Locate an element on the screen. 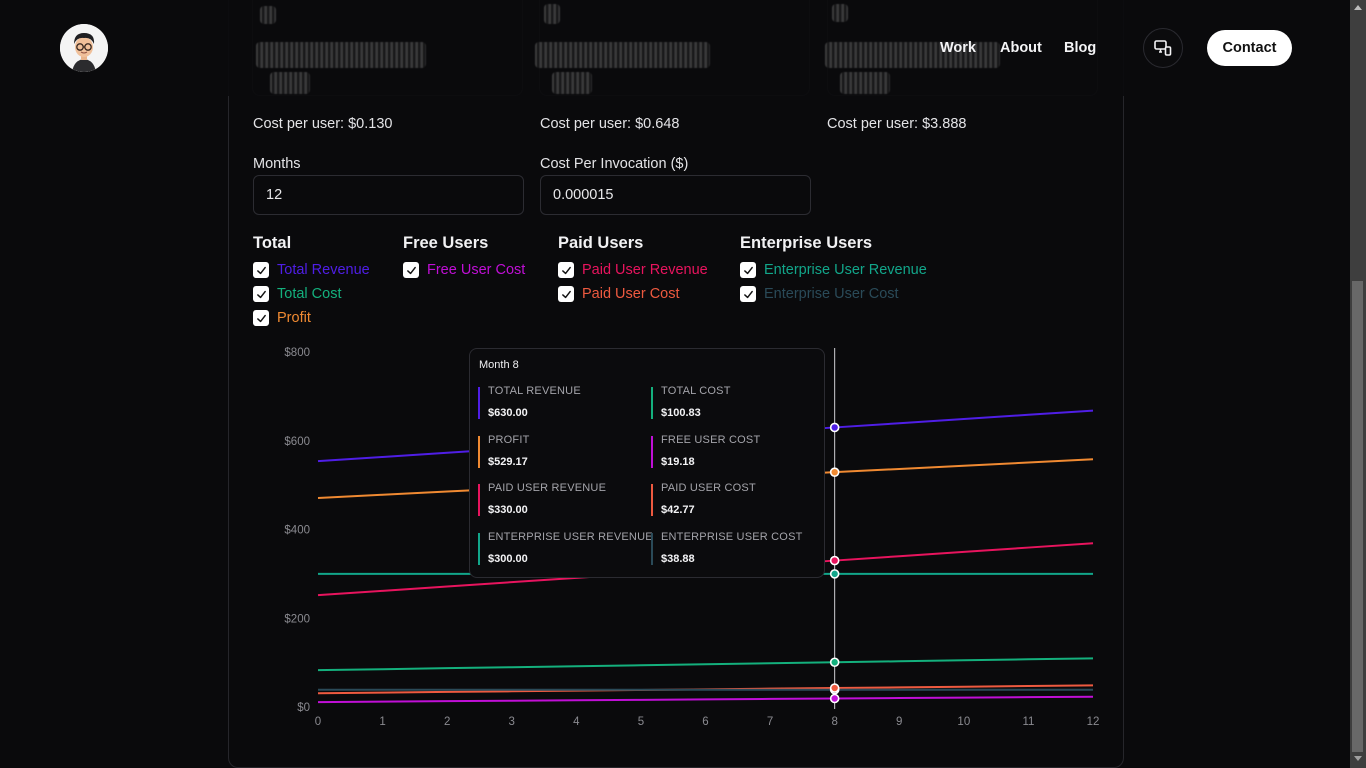 The image size is (1366, 768). y-tick-label: $200 is located at coordinates (297, 619).